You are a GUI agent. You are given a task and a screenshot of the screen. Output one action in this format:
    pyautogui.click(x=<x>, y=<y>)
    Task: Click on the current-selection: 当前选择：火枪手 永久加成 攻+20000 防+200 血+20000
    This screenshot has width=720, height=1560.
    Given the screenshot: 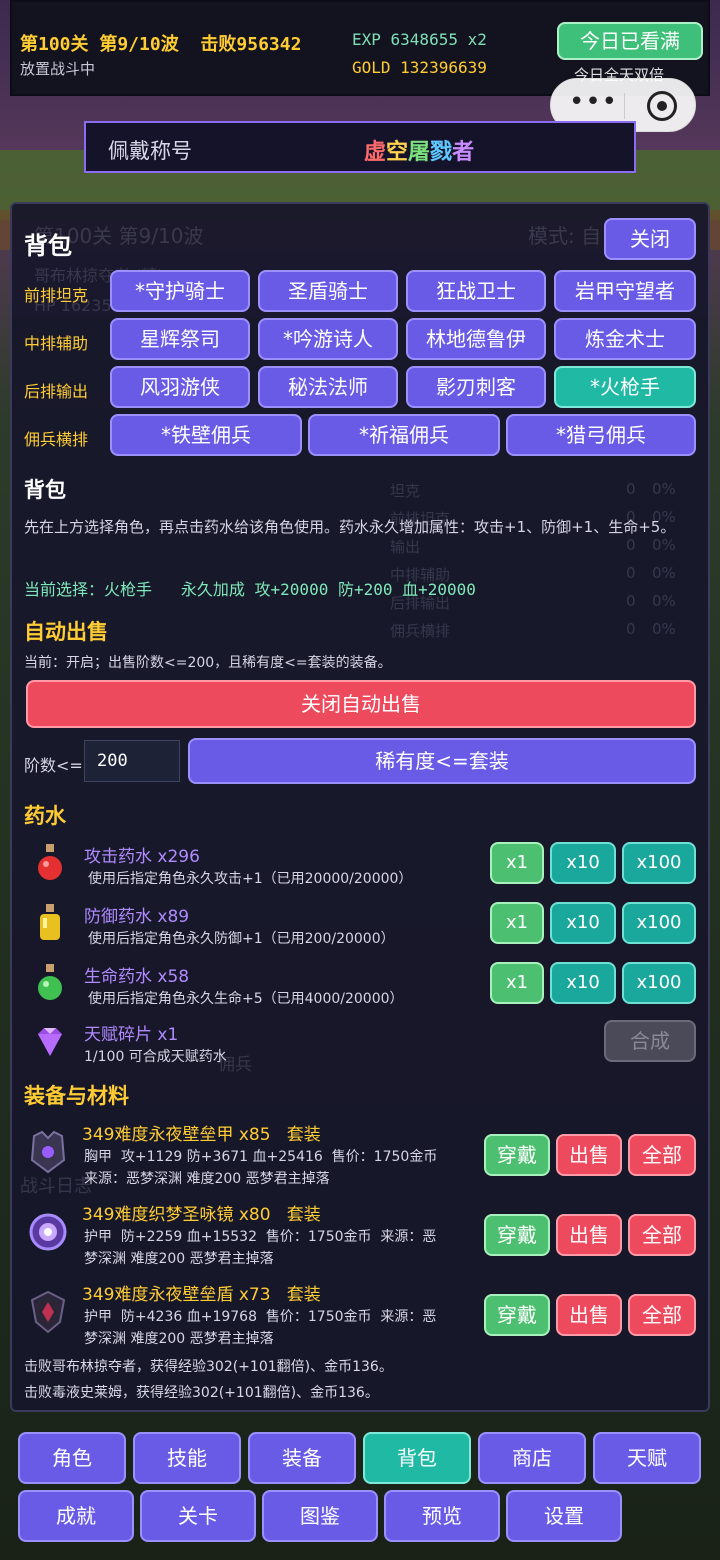 What is the action you would take?
    pyautogui.click(x=250, y=589)
    